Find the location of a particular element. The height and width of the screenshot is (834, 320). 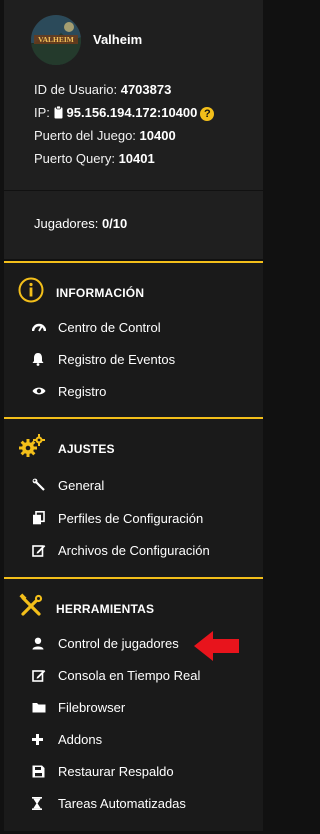

section-settings-title: AJUSTES is located at coordinates (86, 448).